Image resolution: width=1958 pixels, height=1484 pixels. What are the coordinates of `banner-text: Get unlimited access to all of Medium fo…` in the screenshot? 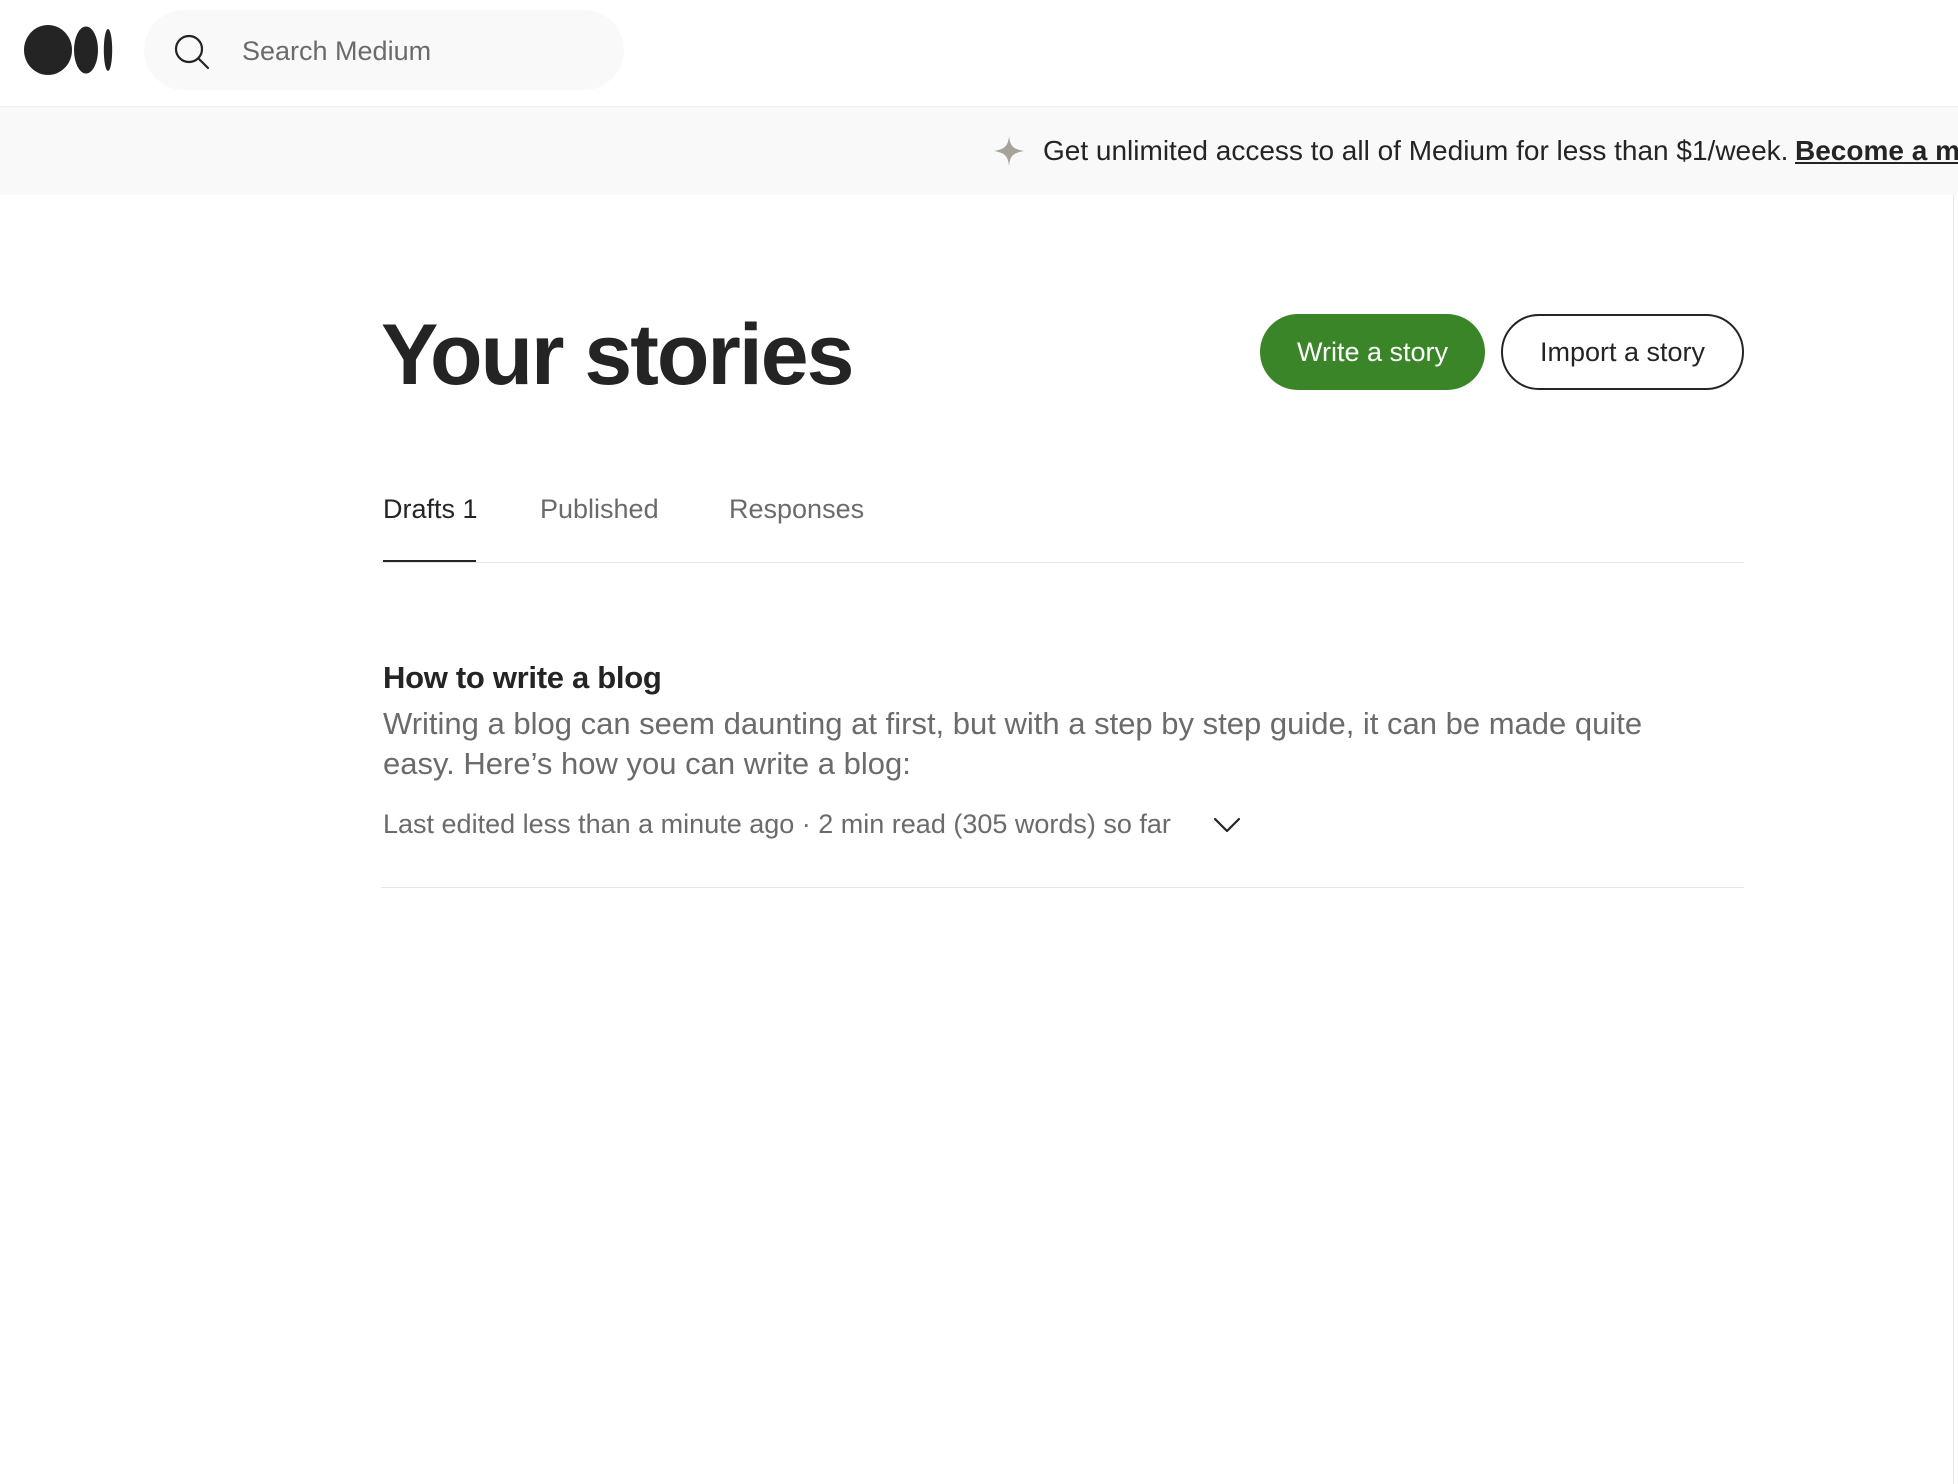 It's located at (1416, 150).